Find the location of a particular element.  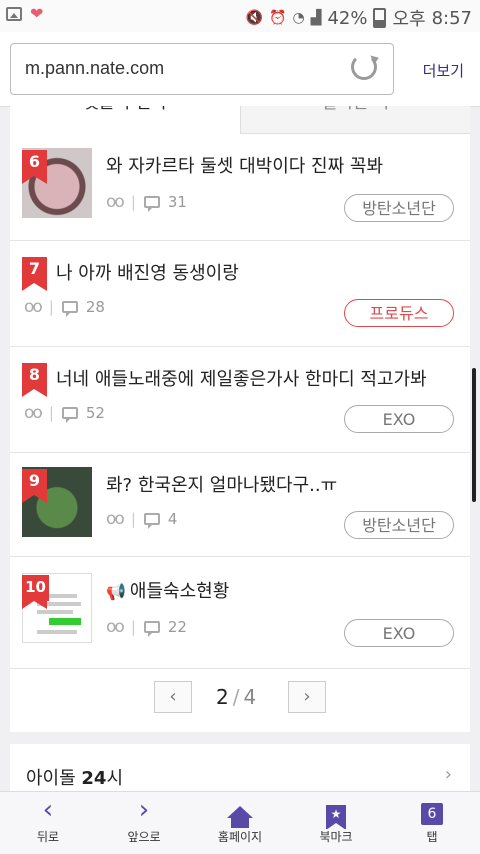

prev-page-button: ‹ is located at coordinates (173, 697).